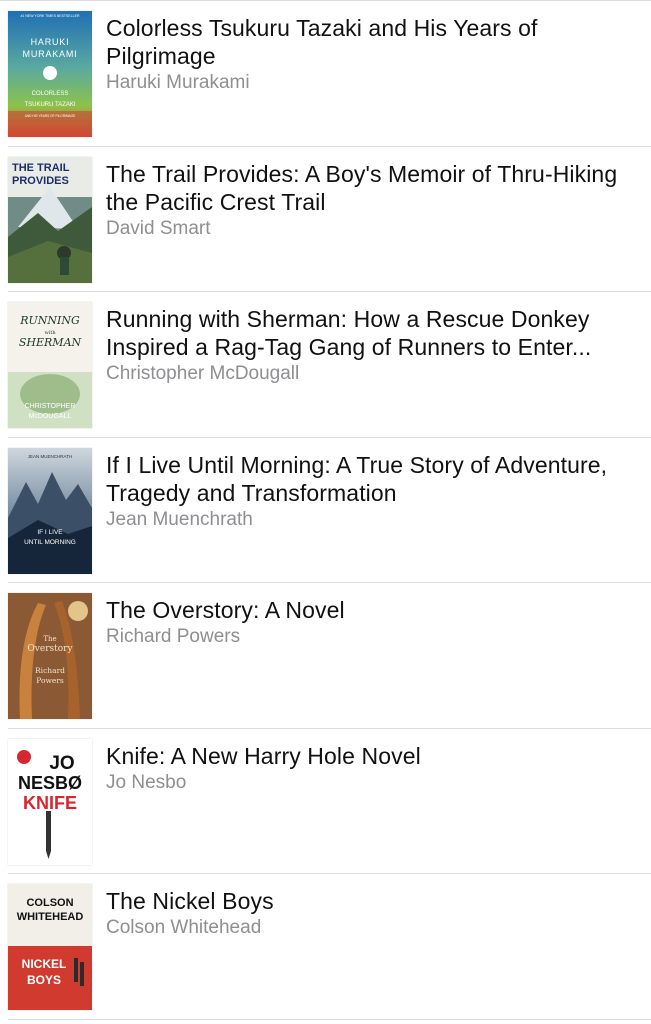 This screenshot has height=1024, width=651. I want to click on book-cover-art: THE TRAIL PROVIDES, so click(50, 219).